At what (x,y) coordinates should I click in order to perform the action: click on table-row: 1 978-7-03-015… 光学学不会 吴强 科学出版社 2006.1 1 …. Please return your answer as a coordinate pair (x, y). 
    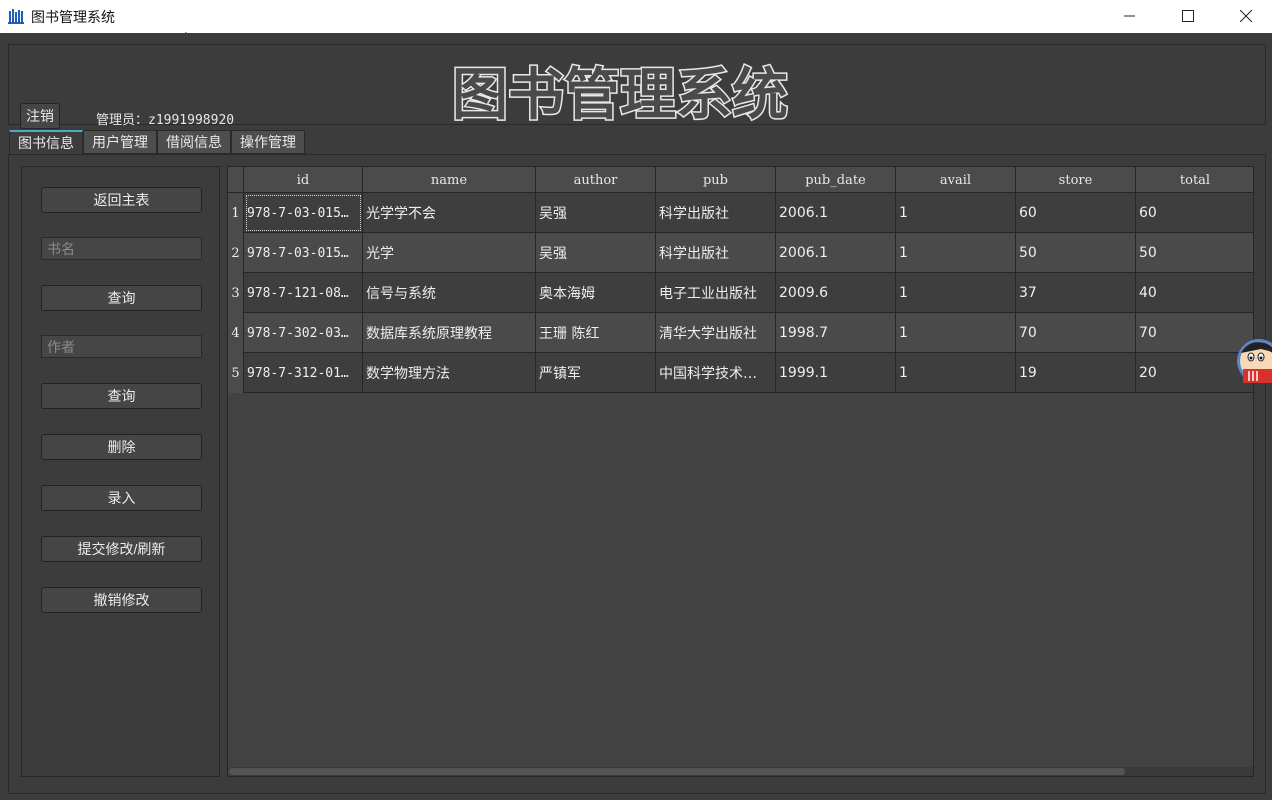
    Looking at the image, I should click on (740, 213).